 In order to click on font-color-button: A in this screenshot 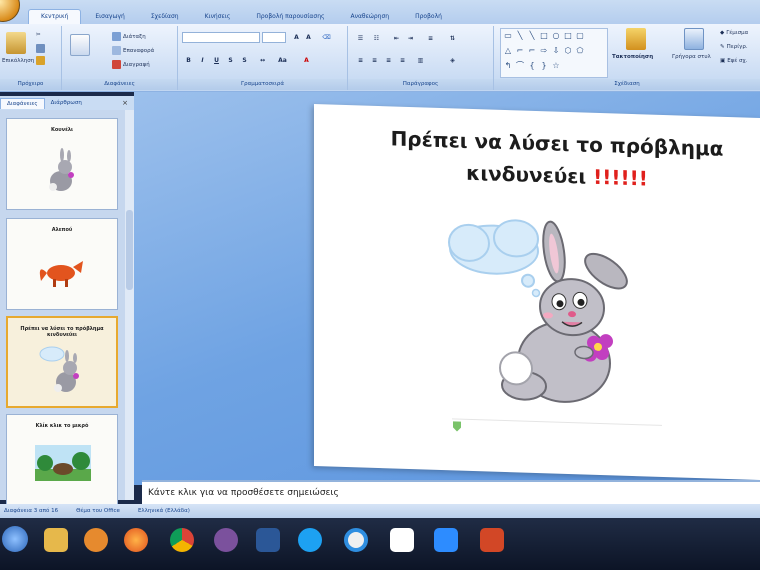, I will do `click(306, 60)`.